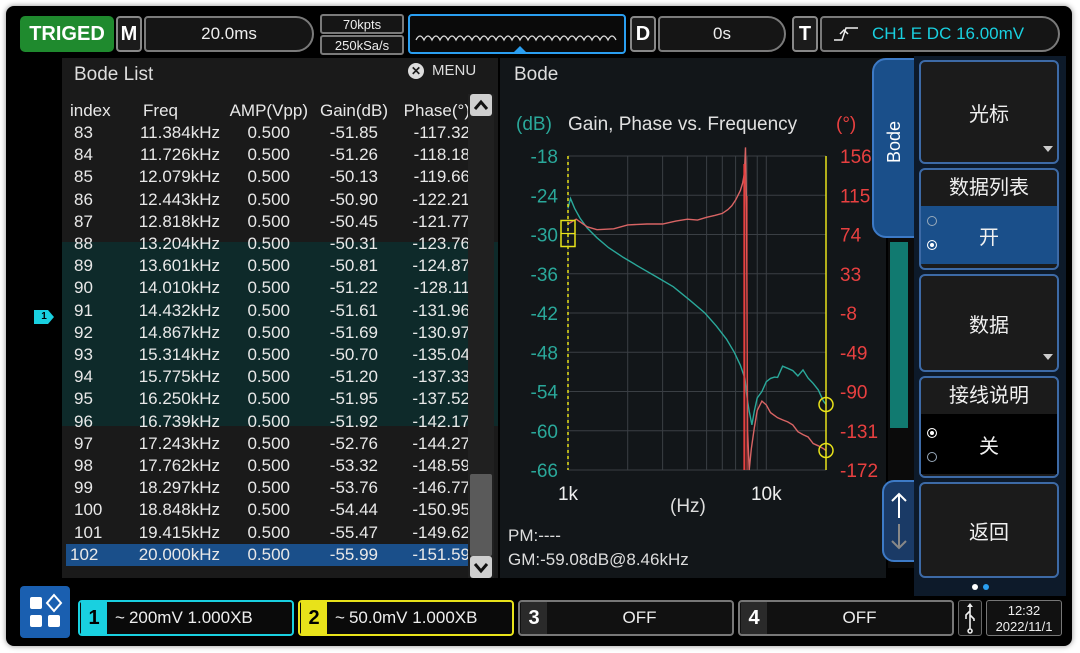  What do you see at coordinates (353, 421) in the screenshot?
I see `cell-gain: -51.92` at bounding box center [353, 421].